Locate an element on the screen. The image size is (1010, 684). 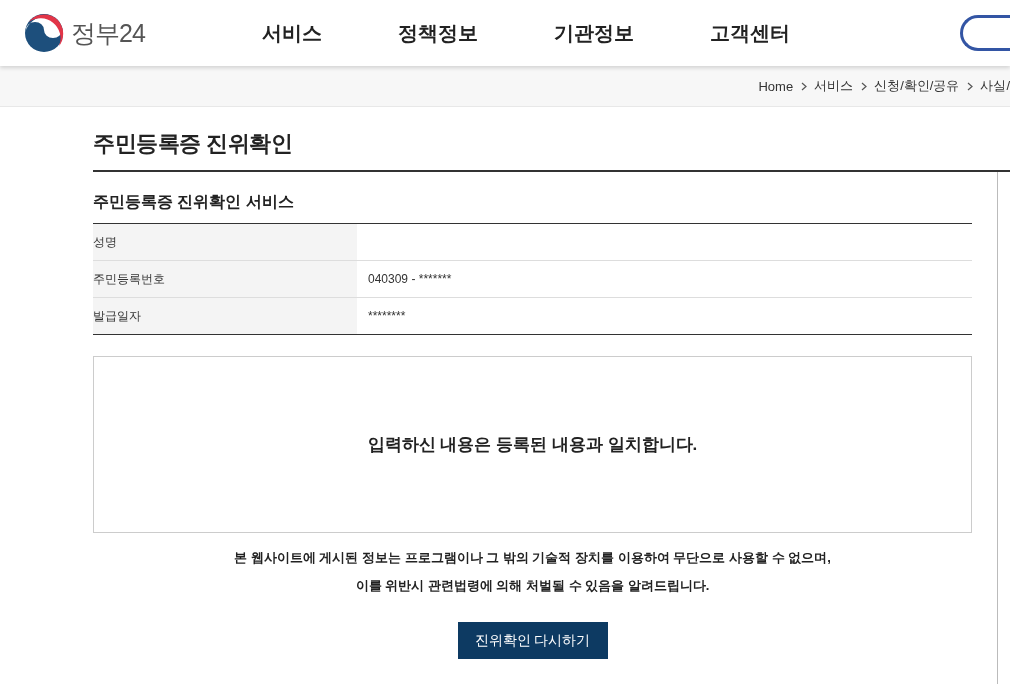
result-message: 입력하신 내용은 등록된 내용과 일치합니다. is located at coordinates (532, 445).